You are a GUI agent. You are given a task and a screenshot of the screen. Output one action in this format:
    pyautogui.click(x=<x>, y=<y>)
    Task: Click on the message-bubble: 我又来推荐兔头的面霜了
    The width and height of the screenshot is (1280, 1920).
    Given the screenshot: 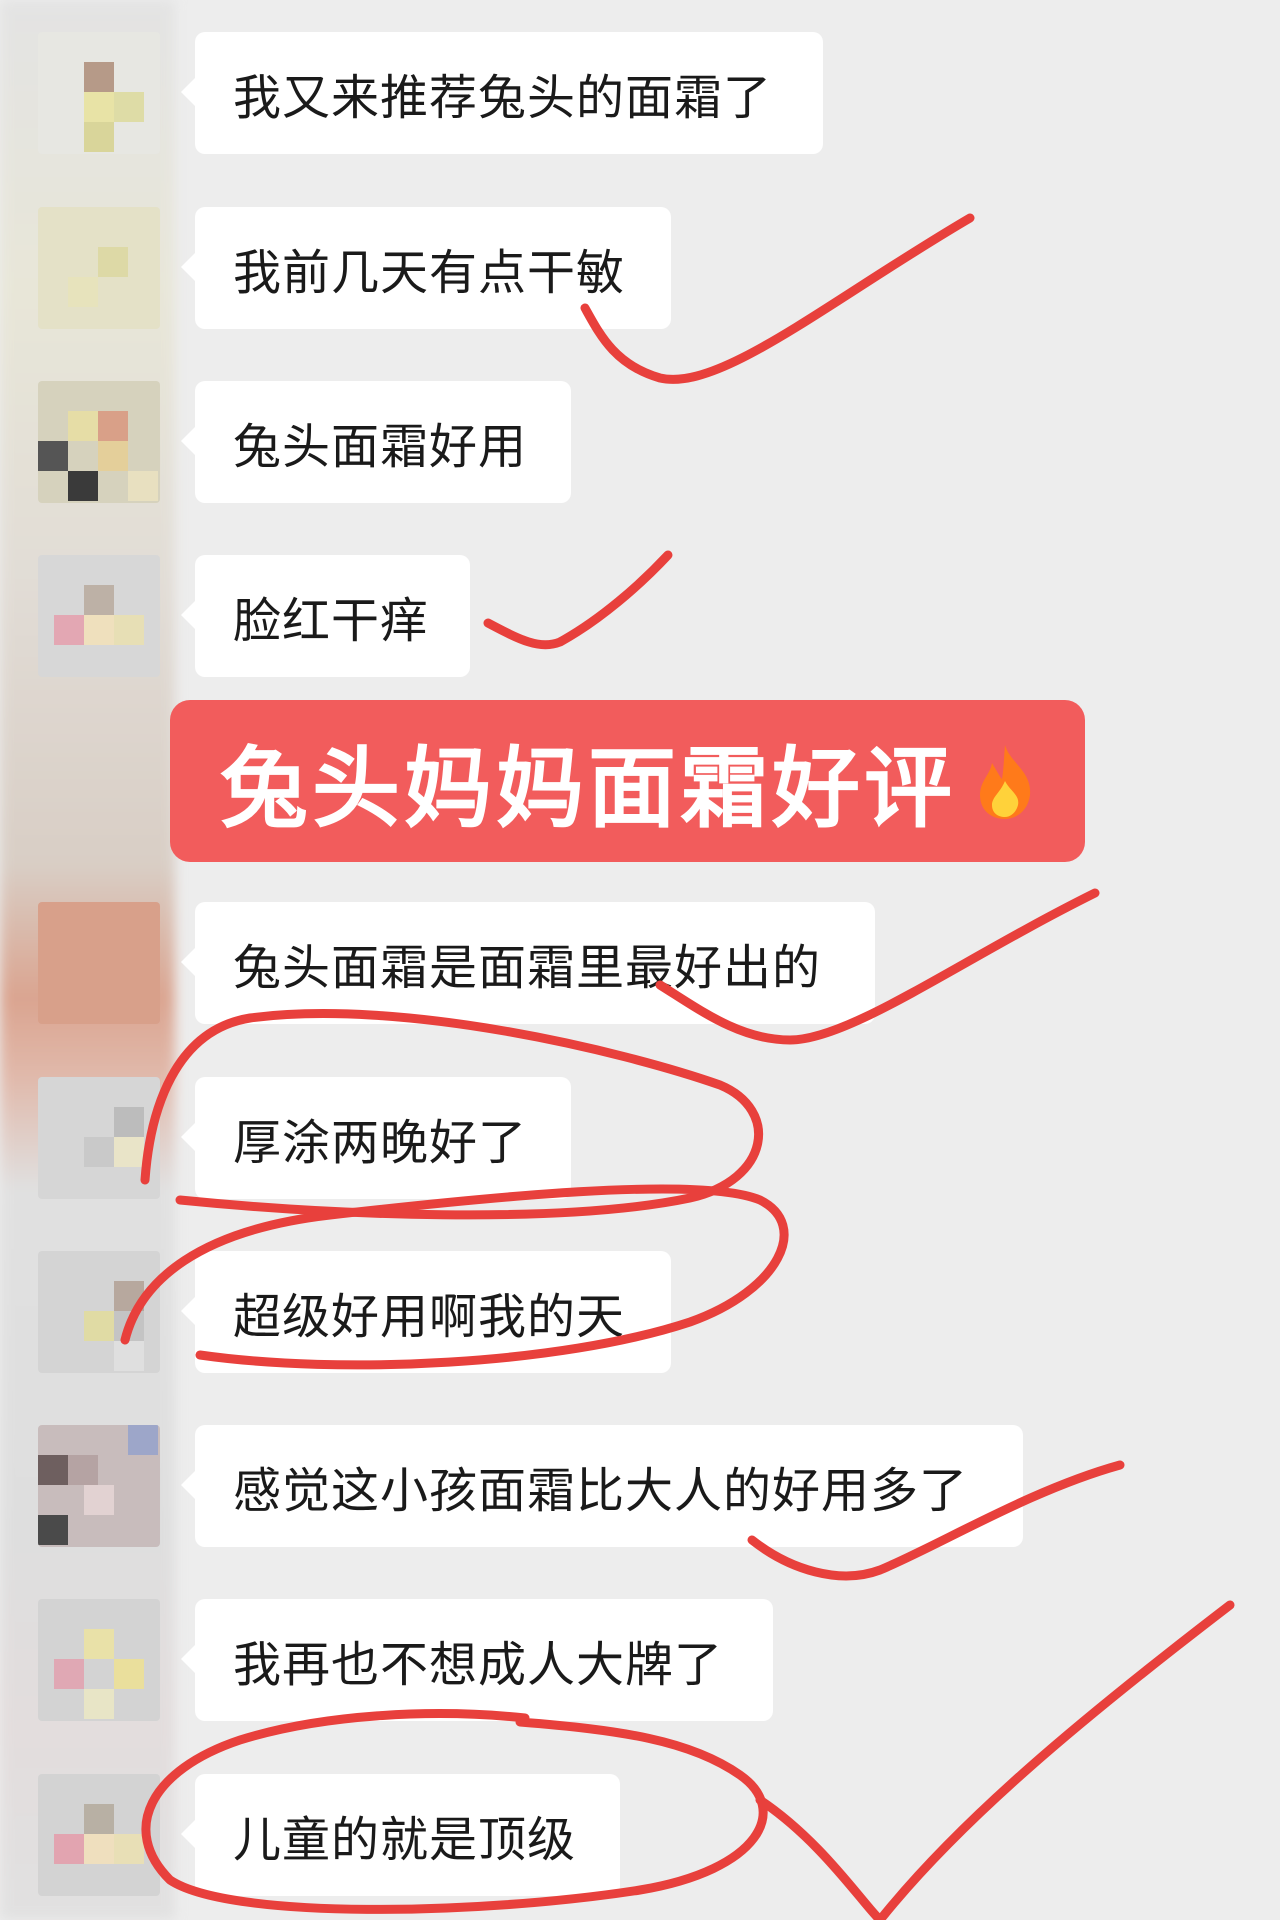 What is the action you would take?
    pyautogui.click(x=502, y=93)
    